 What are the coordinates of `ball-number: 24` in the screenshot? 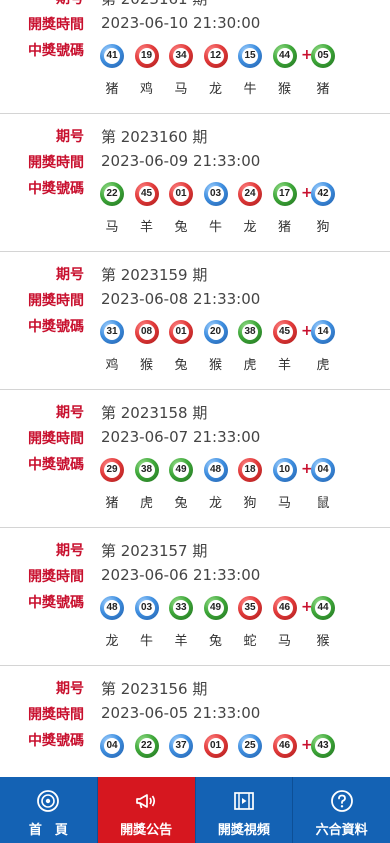 It's located at (250, 194).